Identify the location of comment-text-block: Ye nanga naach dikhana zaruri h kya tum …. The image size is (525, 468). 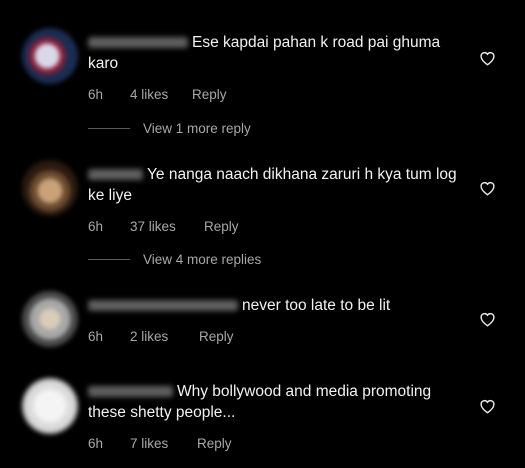
(273, 185).